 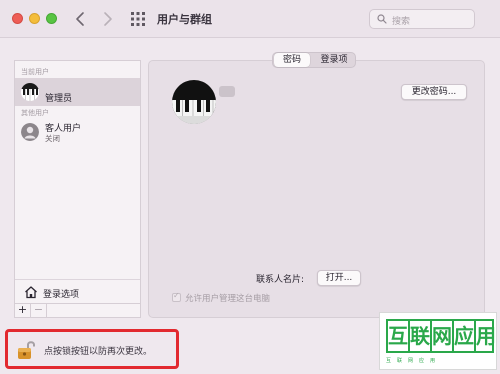 I want to click on watermark-subtitle: 互联网应用, so click(x=414, y=361).